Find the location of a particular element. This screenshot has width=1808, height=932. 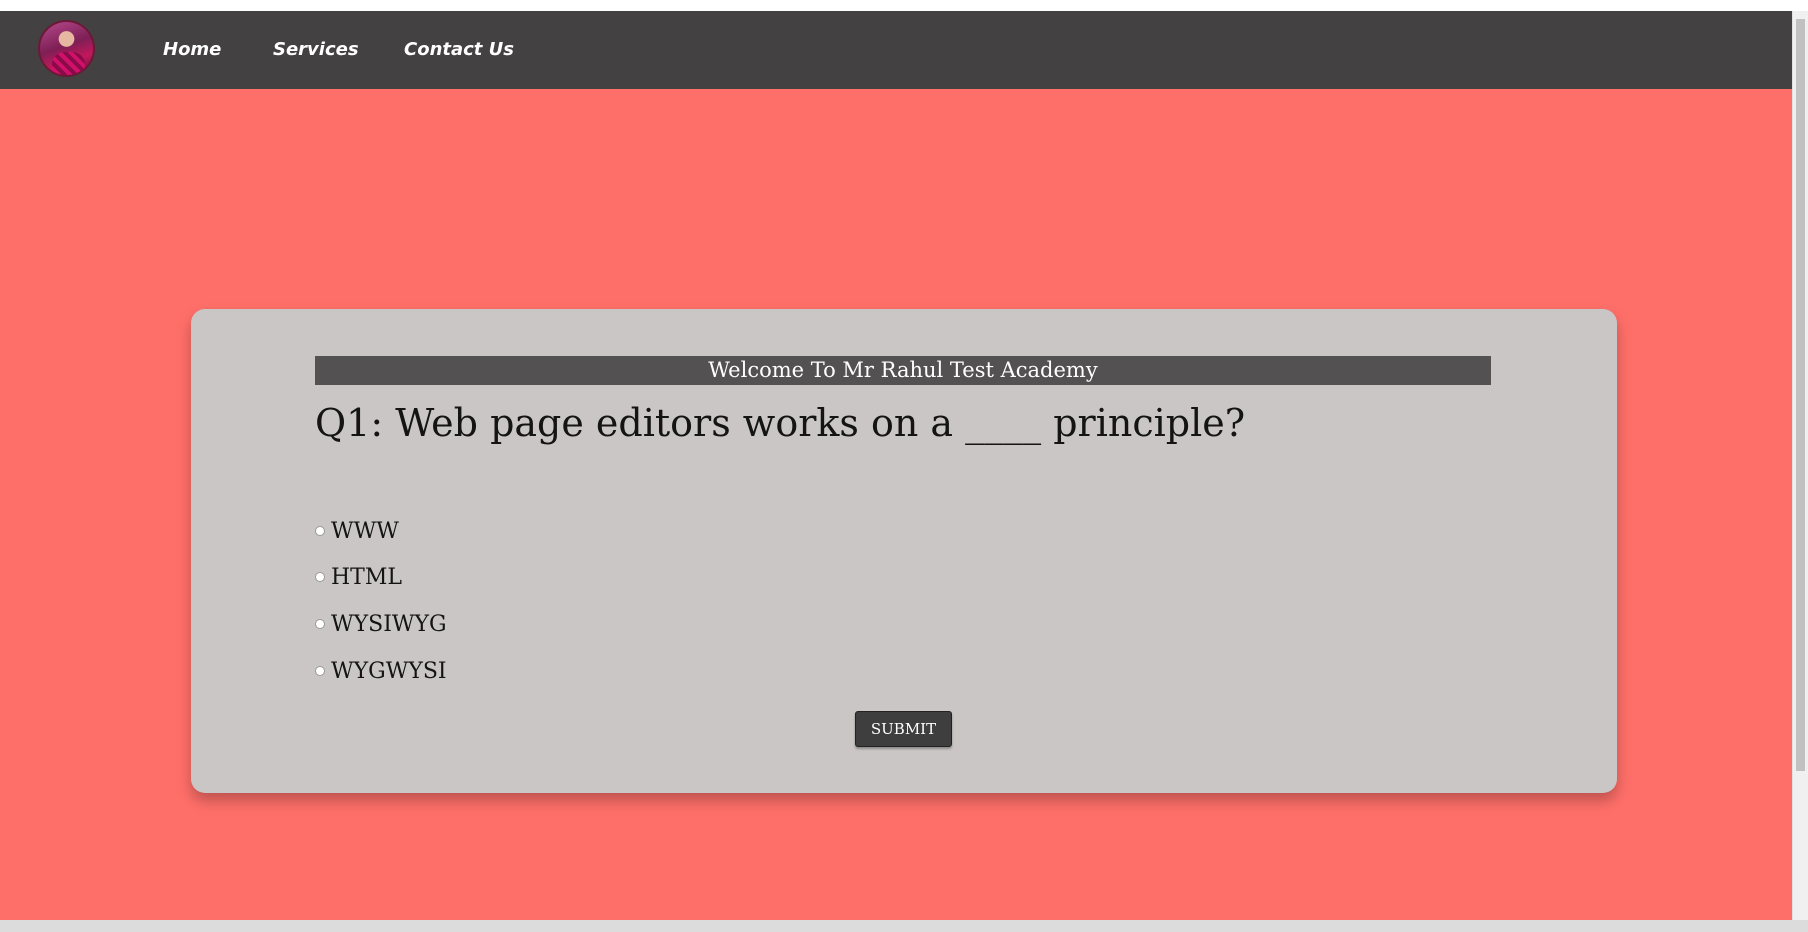

option-html: HTML is located at coordinates (358, 577).